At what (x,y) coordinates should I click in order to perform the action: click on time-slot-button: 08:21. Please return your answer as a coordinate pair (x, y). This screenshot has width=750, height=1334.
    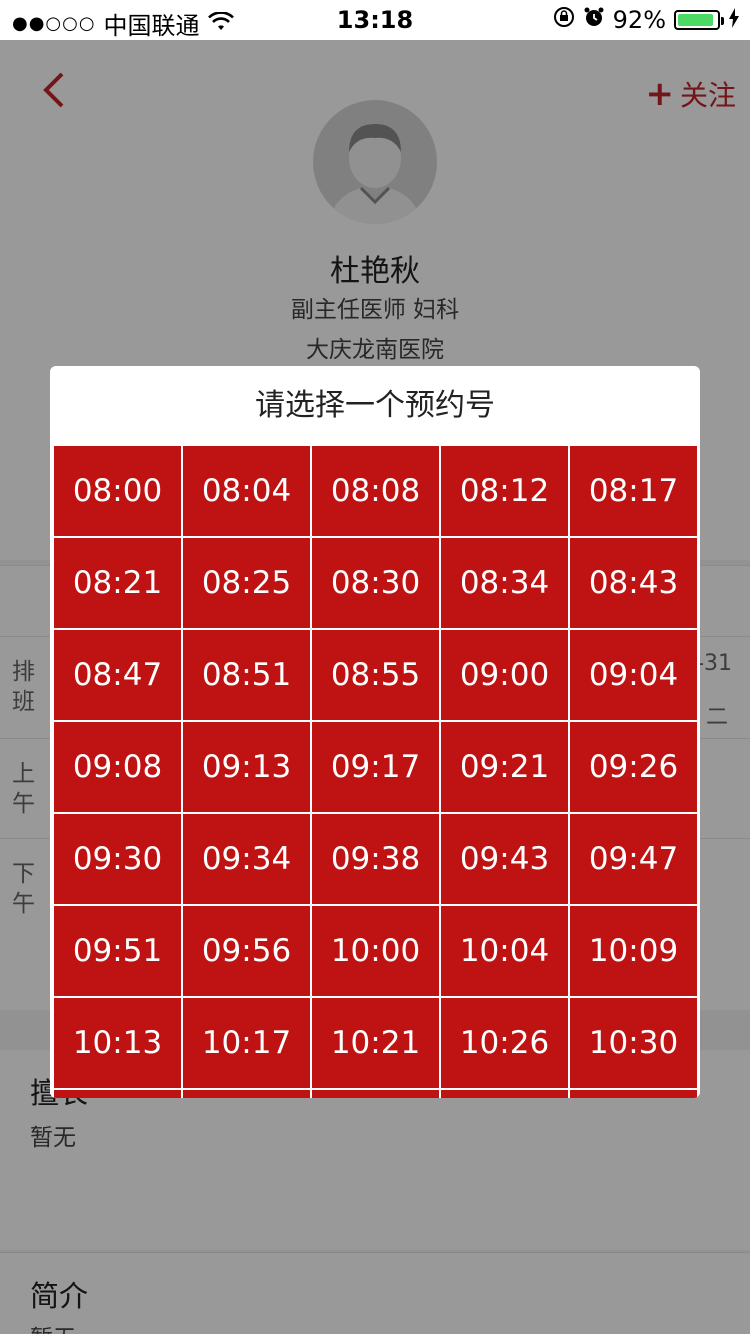
    Looking at the image, I should click on (118, 584).